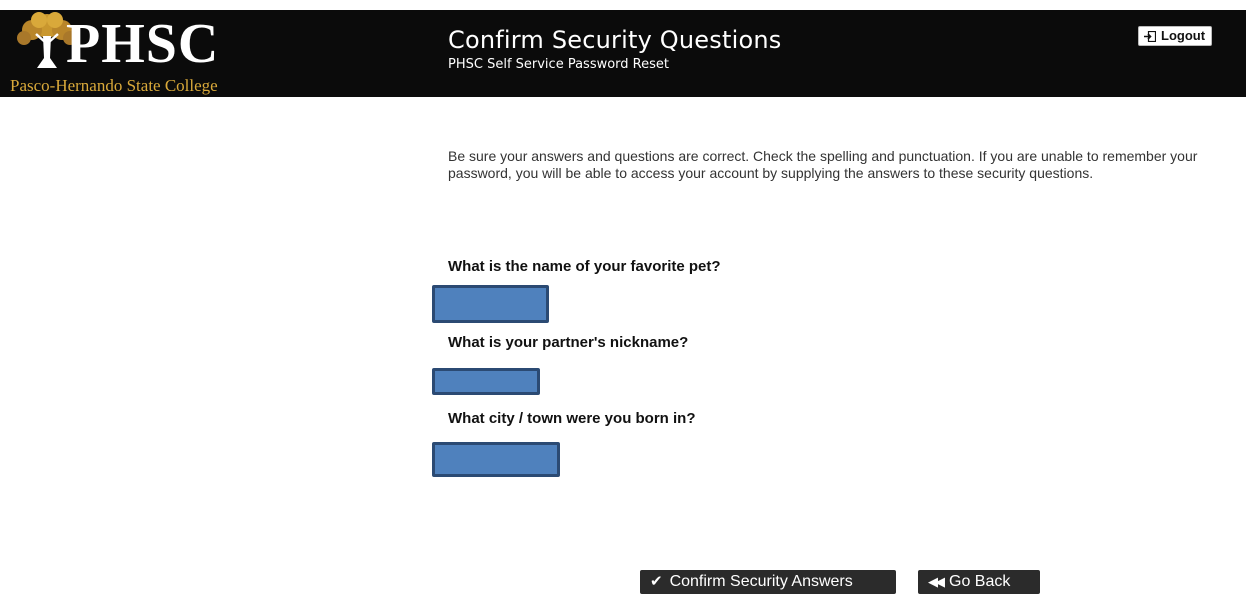 Image resolution: width=1246 pixels, height=594 pixels. What do you see at coordinates (615, 40) in the screenshot?
I see `page-title: Confirm Security Questions` at bounding box center [615, 40].